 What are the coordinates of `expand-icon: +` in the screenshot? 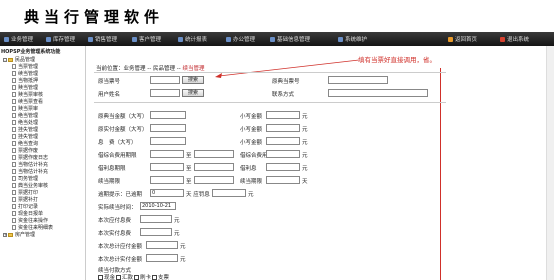 It's located at (5, 234).